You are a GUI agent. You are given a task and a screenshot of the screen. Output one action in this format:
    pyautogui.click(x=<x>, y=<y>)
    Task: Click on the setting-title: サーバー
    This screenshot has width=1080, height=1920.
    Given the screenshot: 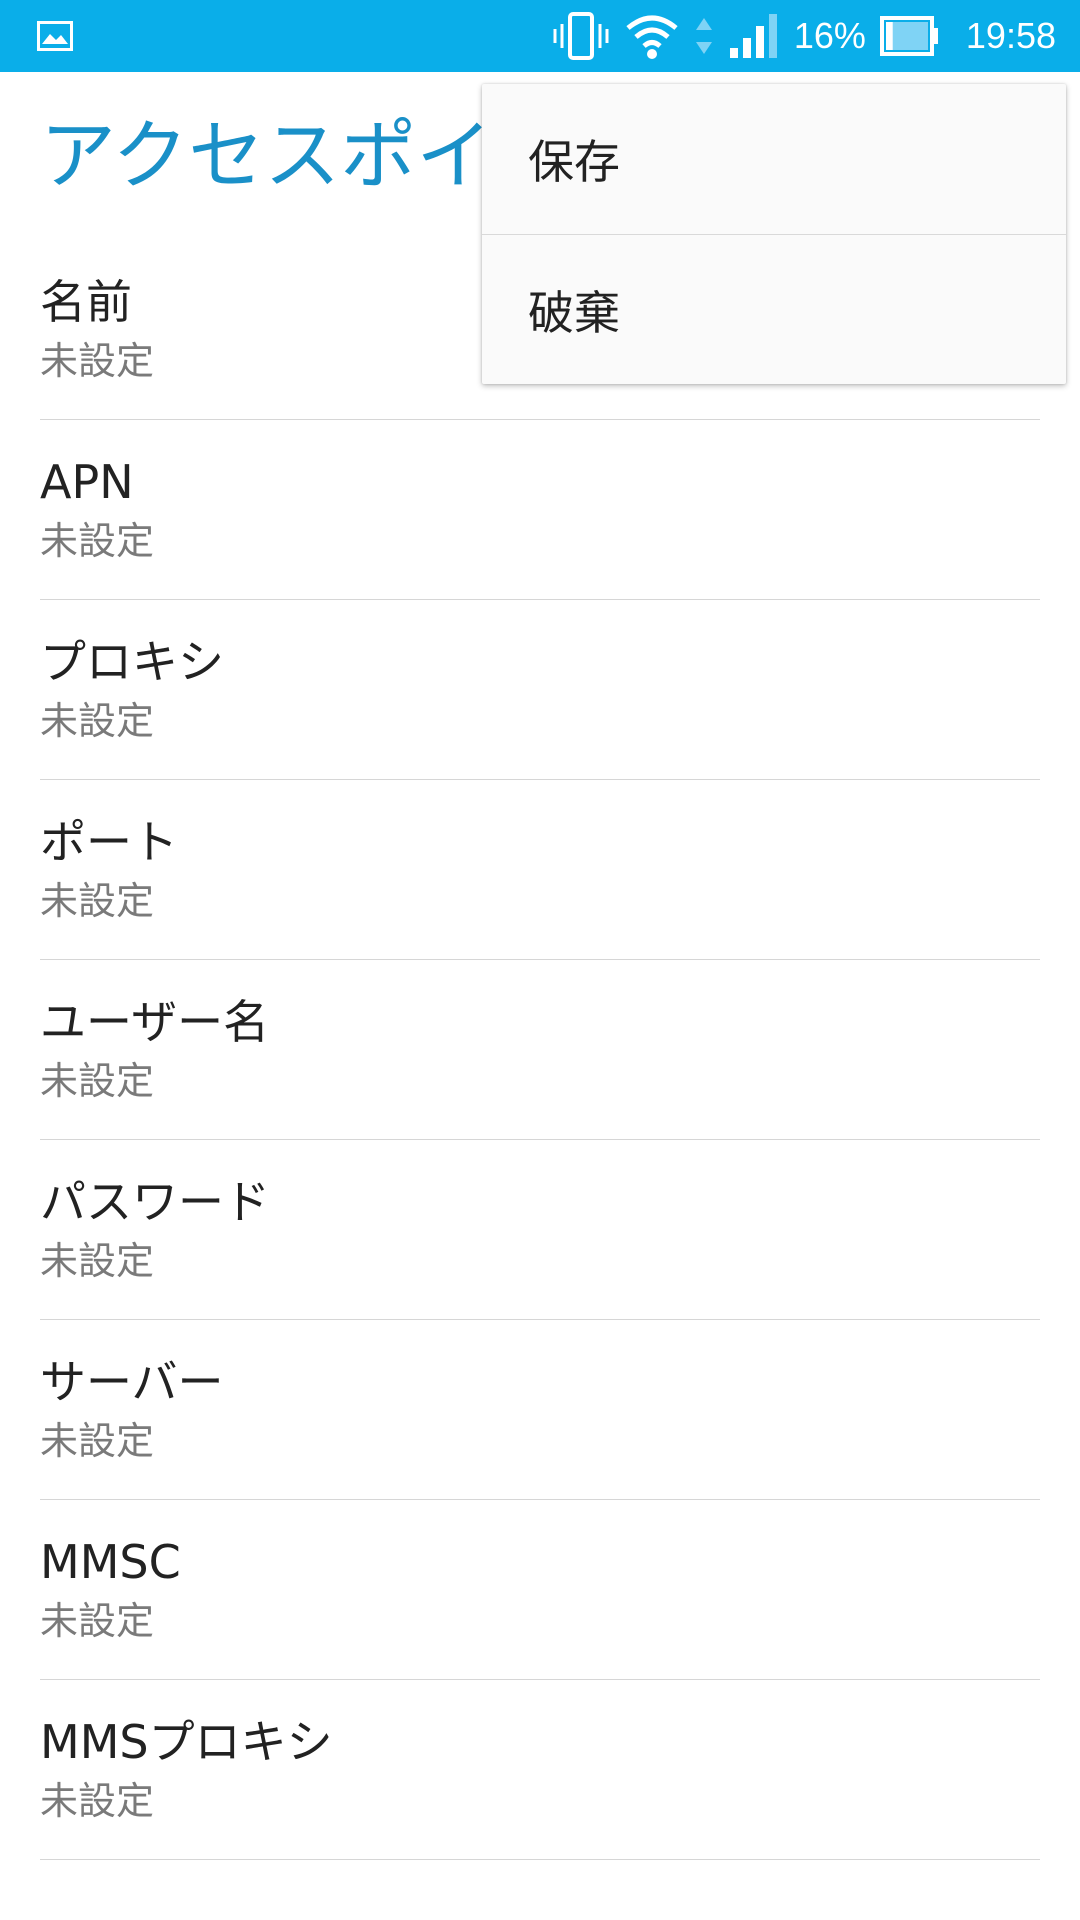 What is the action you would take?
    pyautogui.click(x=132, y=1382)
    